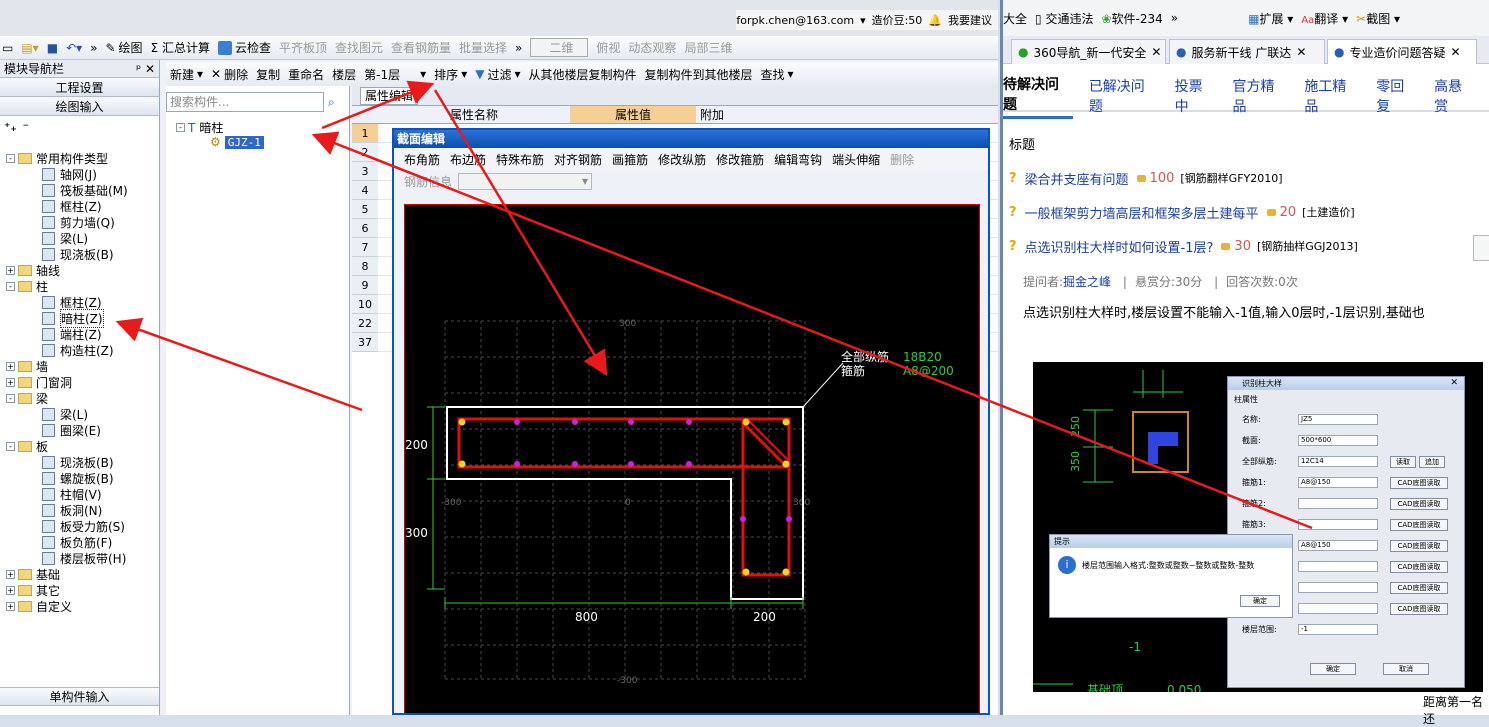 The height and width of the screenshot is (727, 1489). I want to click on modify-stirrup-button: 修改箍筋, so click(740, 159).